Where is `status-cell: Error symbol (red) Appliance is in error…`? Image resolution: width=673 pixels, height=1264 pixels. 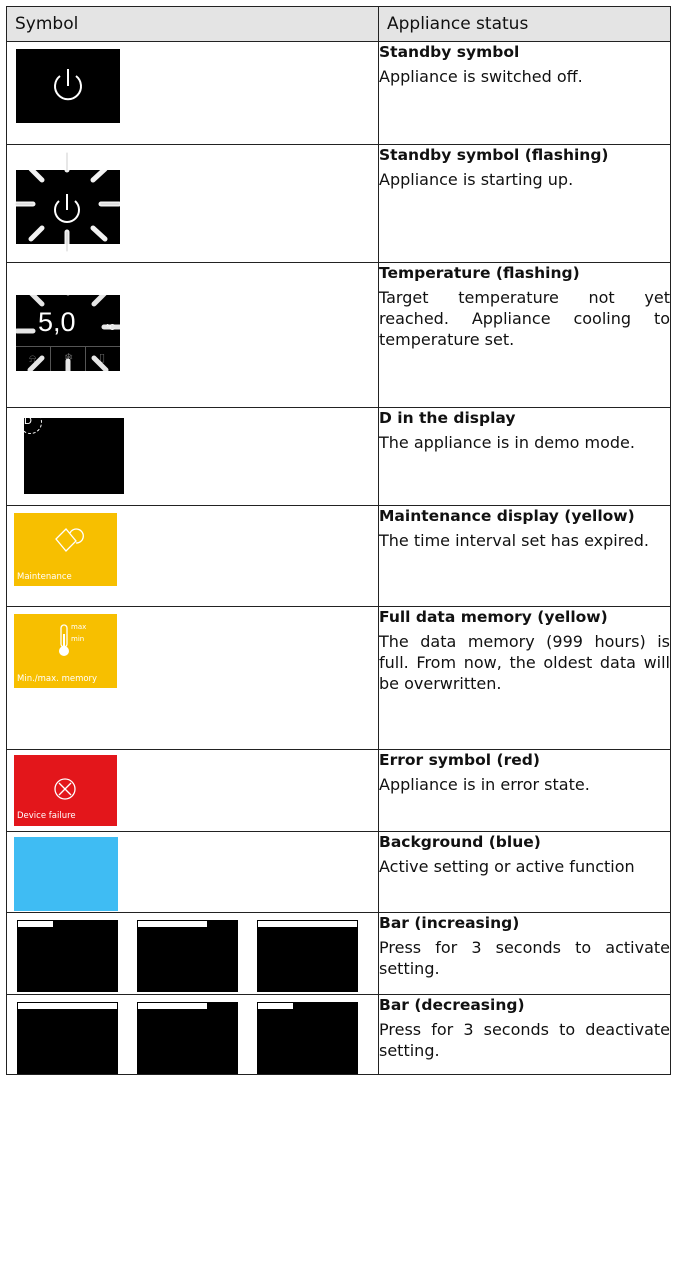 status-cell: Error symbol (red) Appliance is in error… is located at coordinates (524, 790).